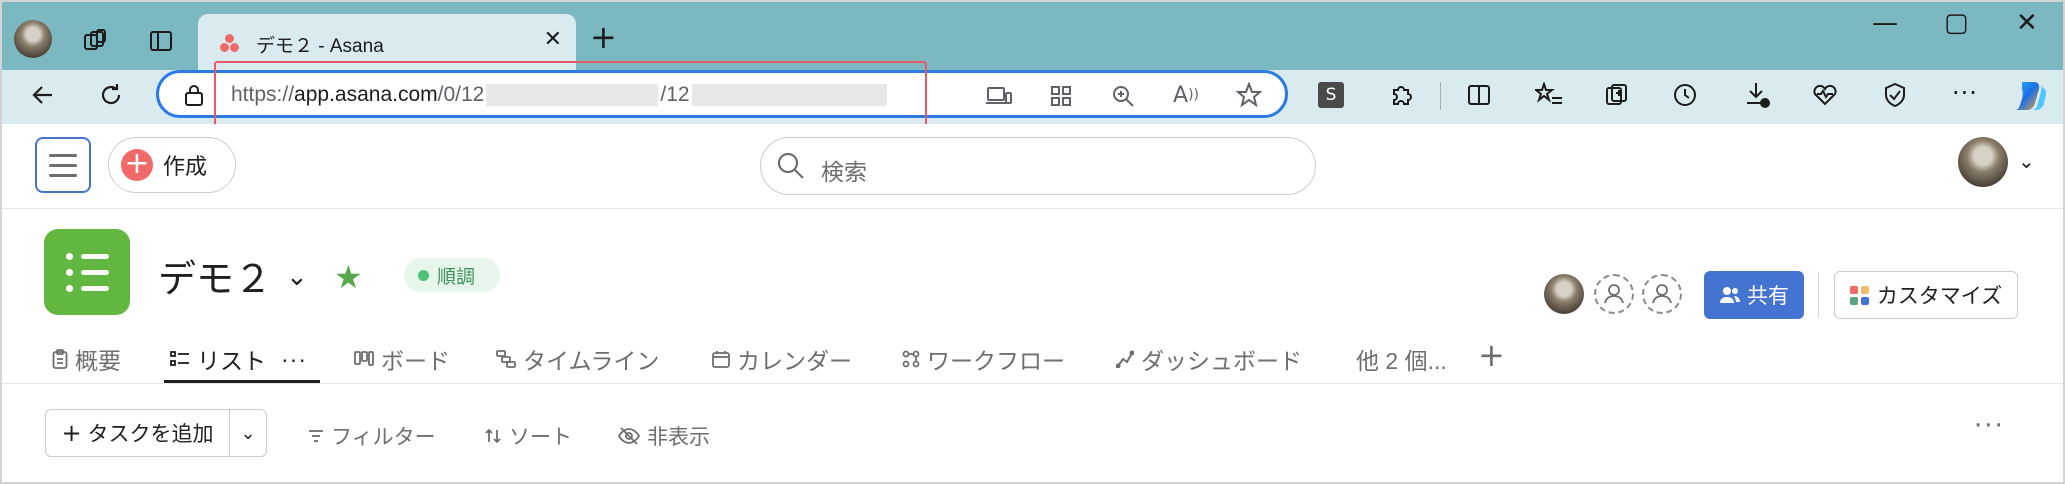  Describe the element at coordinates (161, 41) in the screenshot. I see `vertical-tabs-icon` at that location.